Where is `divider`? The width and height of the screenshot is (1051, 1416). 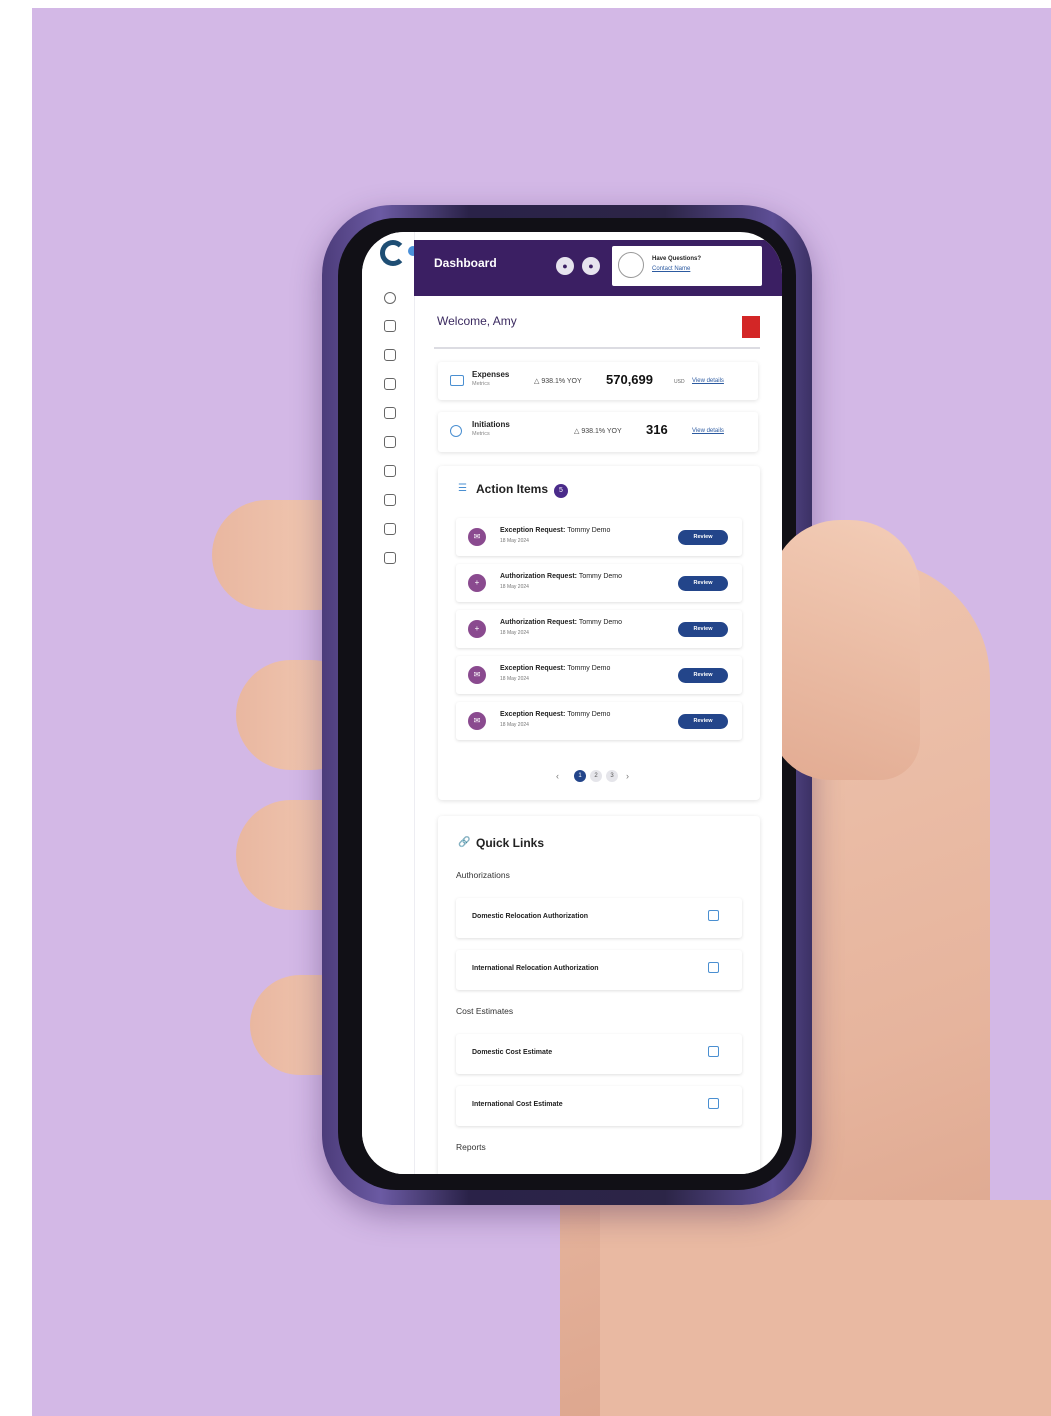
divider is located at coordinates (597, 348).